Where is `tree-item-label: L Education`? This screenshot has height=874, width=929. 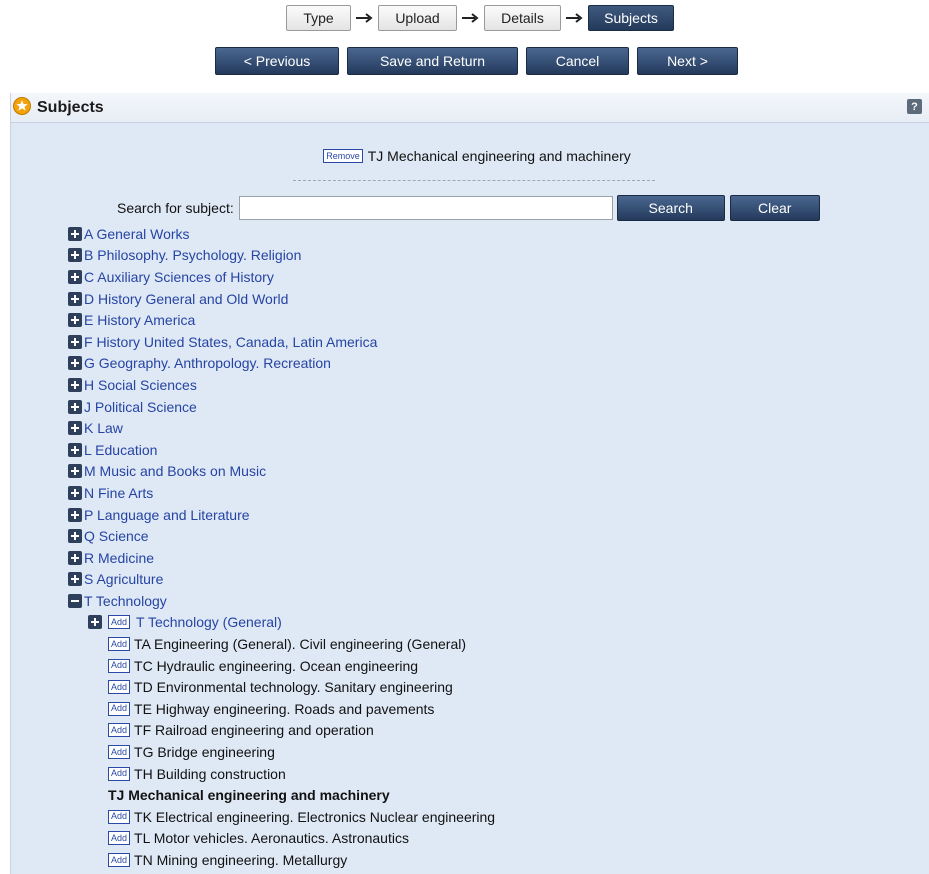
tree-item-label: L Education is located at coordinates (120, 450).